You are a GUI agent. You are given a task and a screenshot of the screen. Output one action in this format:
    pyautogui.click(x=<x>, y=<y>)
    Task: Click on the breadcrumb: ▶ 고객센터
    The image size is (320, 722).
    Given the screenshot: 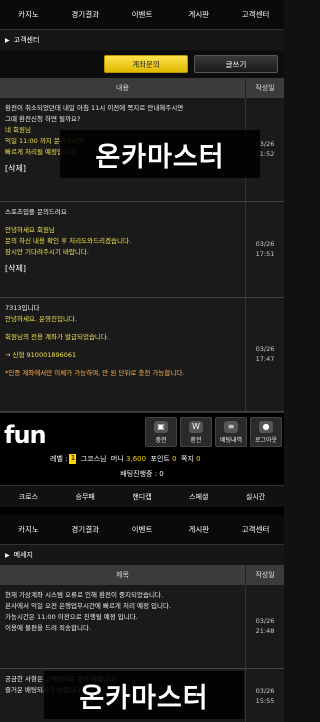 What is the action you would take?
    pyautogui.click(x=142, y=40)
    